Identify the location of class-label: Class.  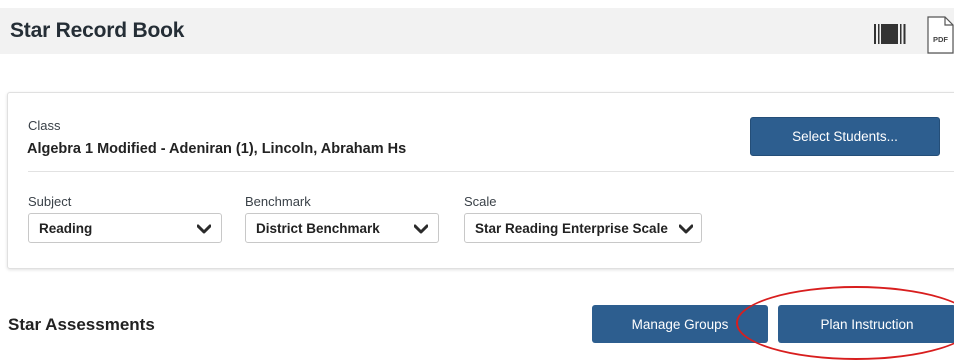
(44, 125).